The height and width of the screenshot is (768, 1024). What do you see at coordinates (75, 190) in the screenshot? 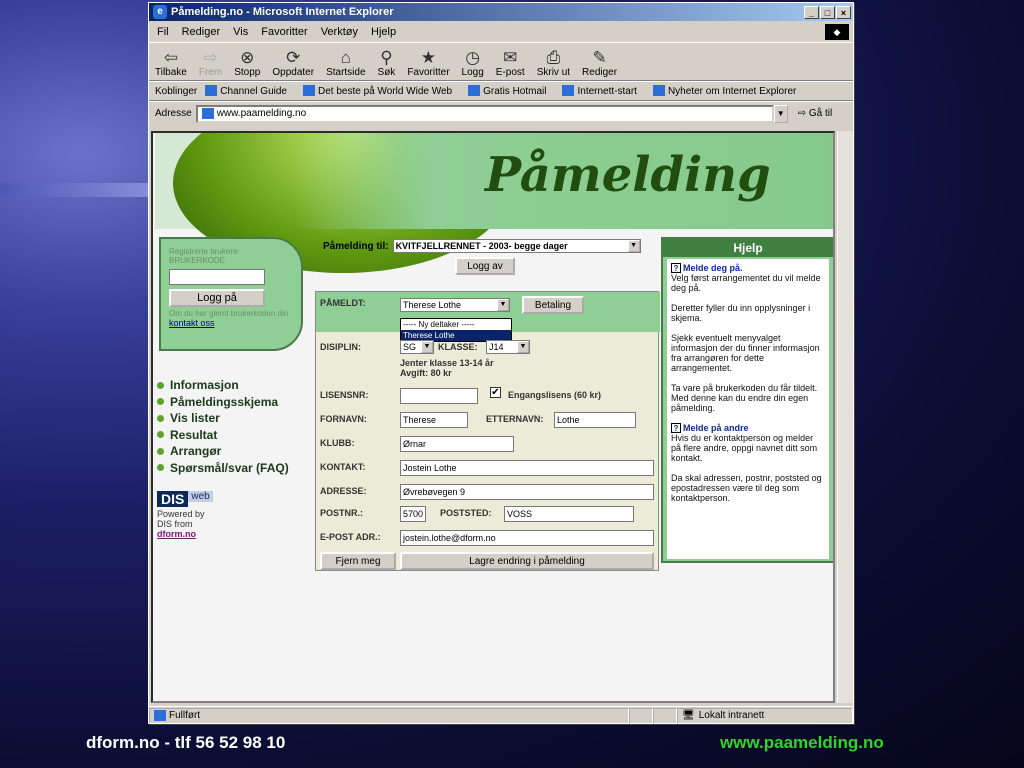
I see `background-streak` at bounding box center [75, 190].